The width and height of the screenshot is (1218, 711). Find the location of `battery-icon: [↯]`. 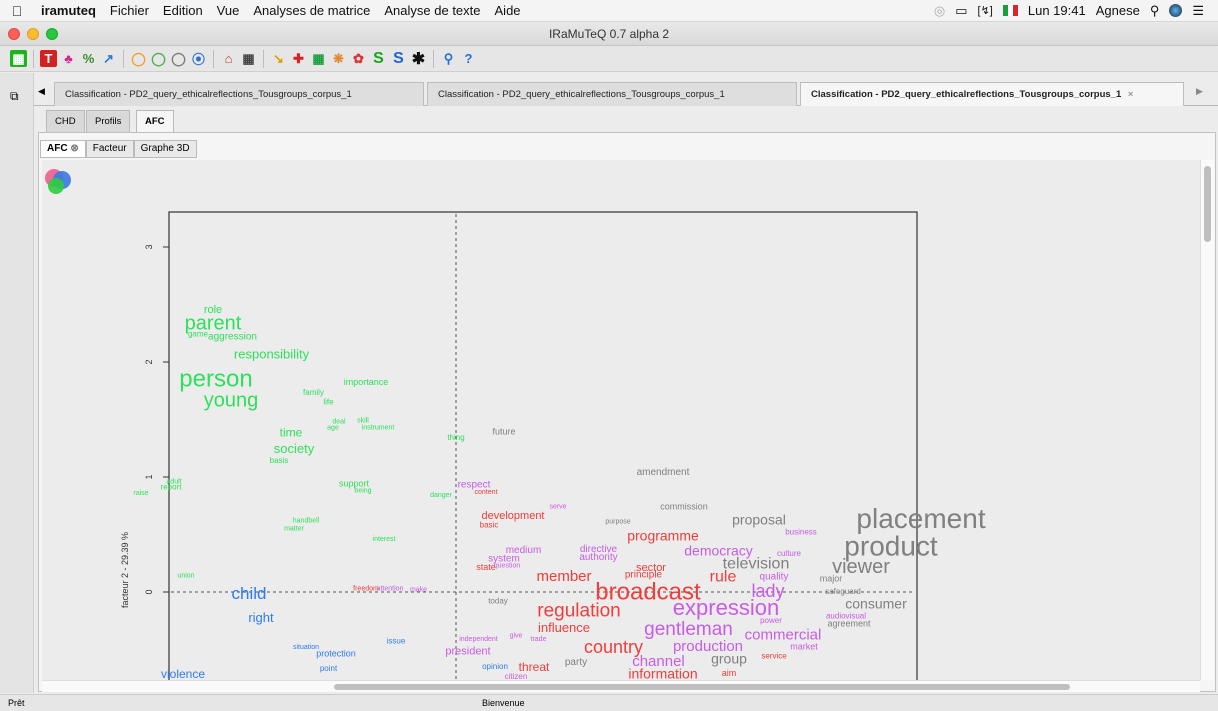

battery-icon: [↯] is located at coordinates (985, 10).